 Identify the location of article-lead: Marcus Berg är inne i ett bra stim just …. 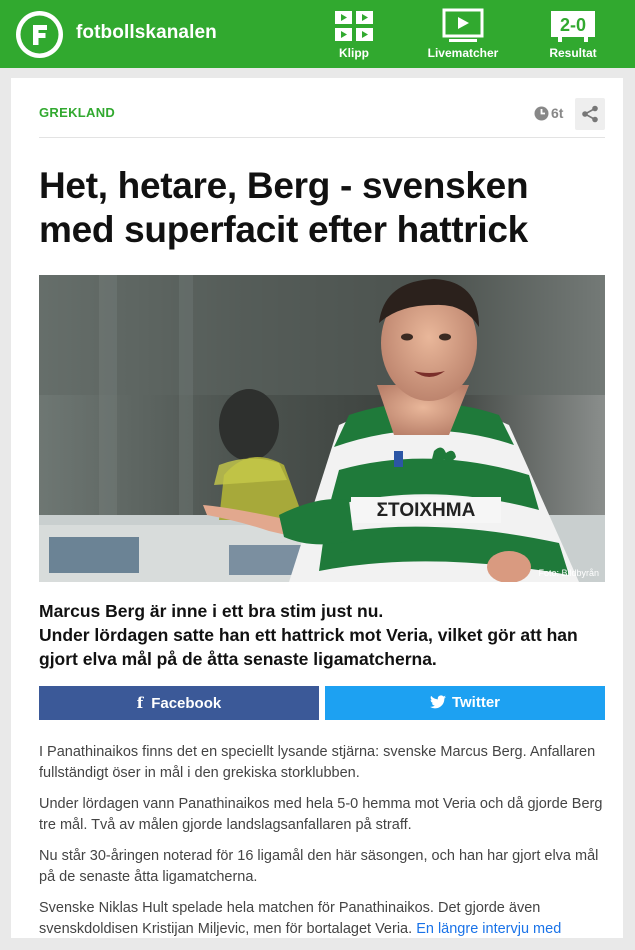
(324, 635).